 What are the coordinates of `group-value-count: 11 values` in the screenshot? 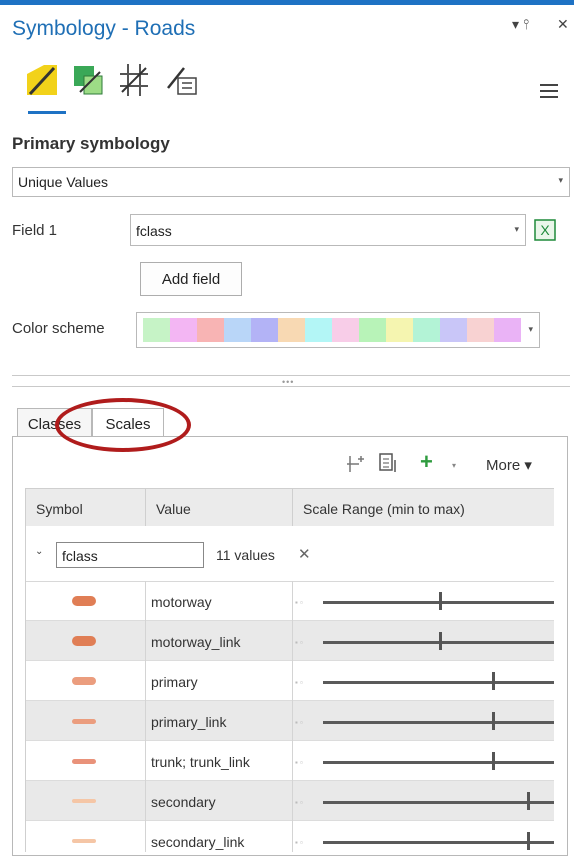 It's located at (245, 555).